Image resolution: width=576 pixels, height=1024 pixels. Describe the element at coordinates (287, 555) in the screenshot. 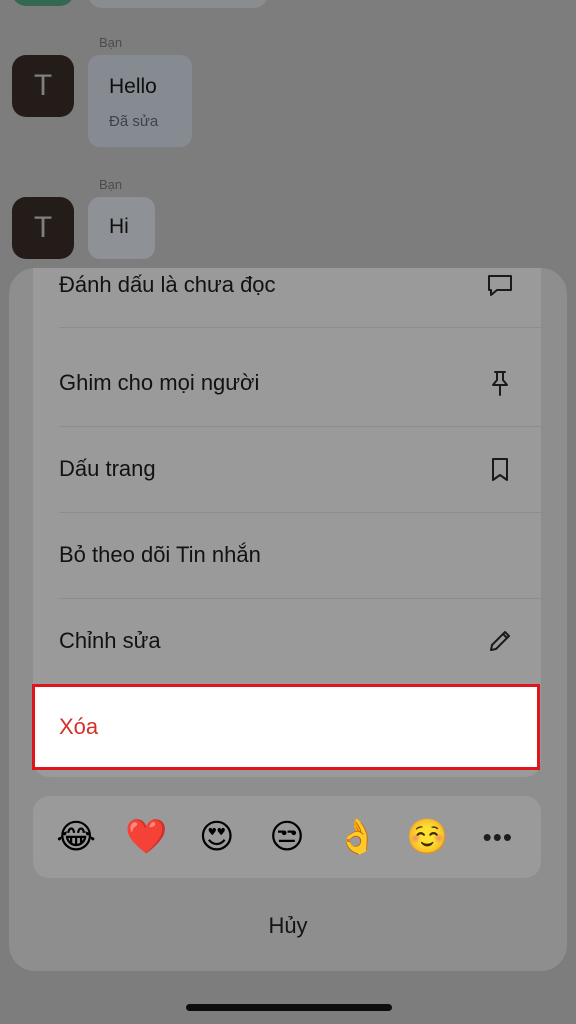

I see `menu-item-unfollow-messages: Bỏ theo dõi Tin nhắn` at that location.